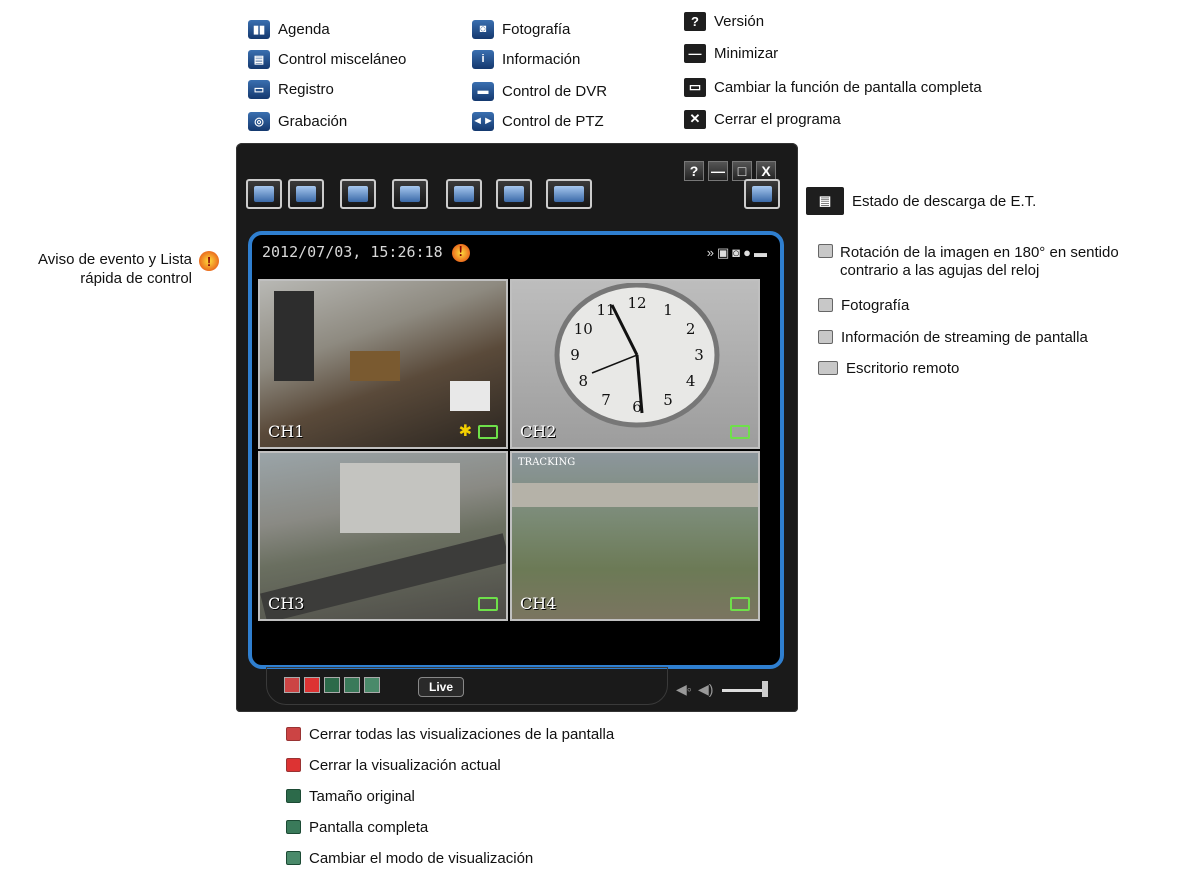 The height and width of the screenshot is (874, 1177). I want to click on legend-log: ▭ Registro, so click(291, 89).